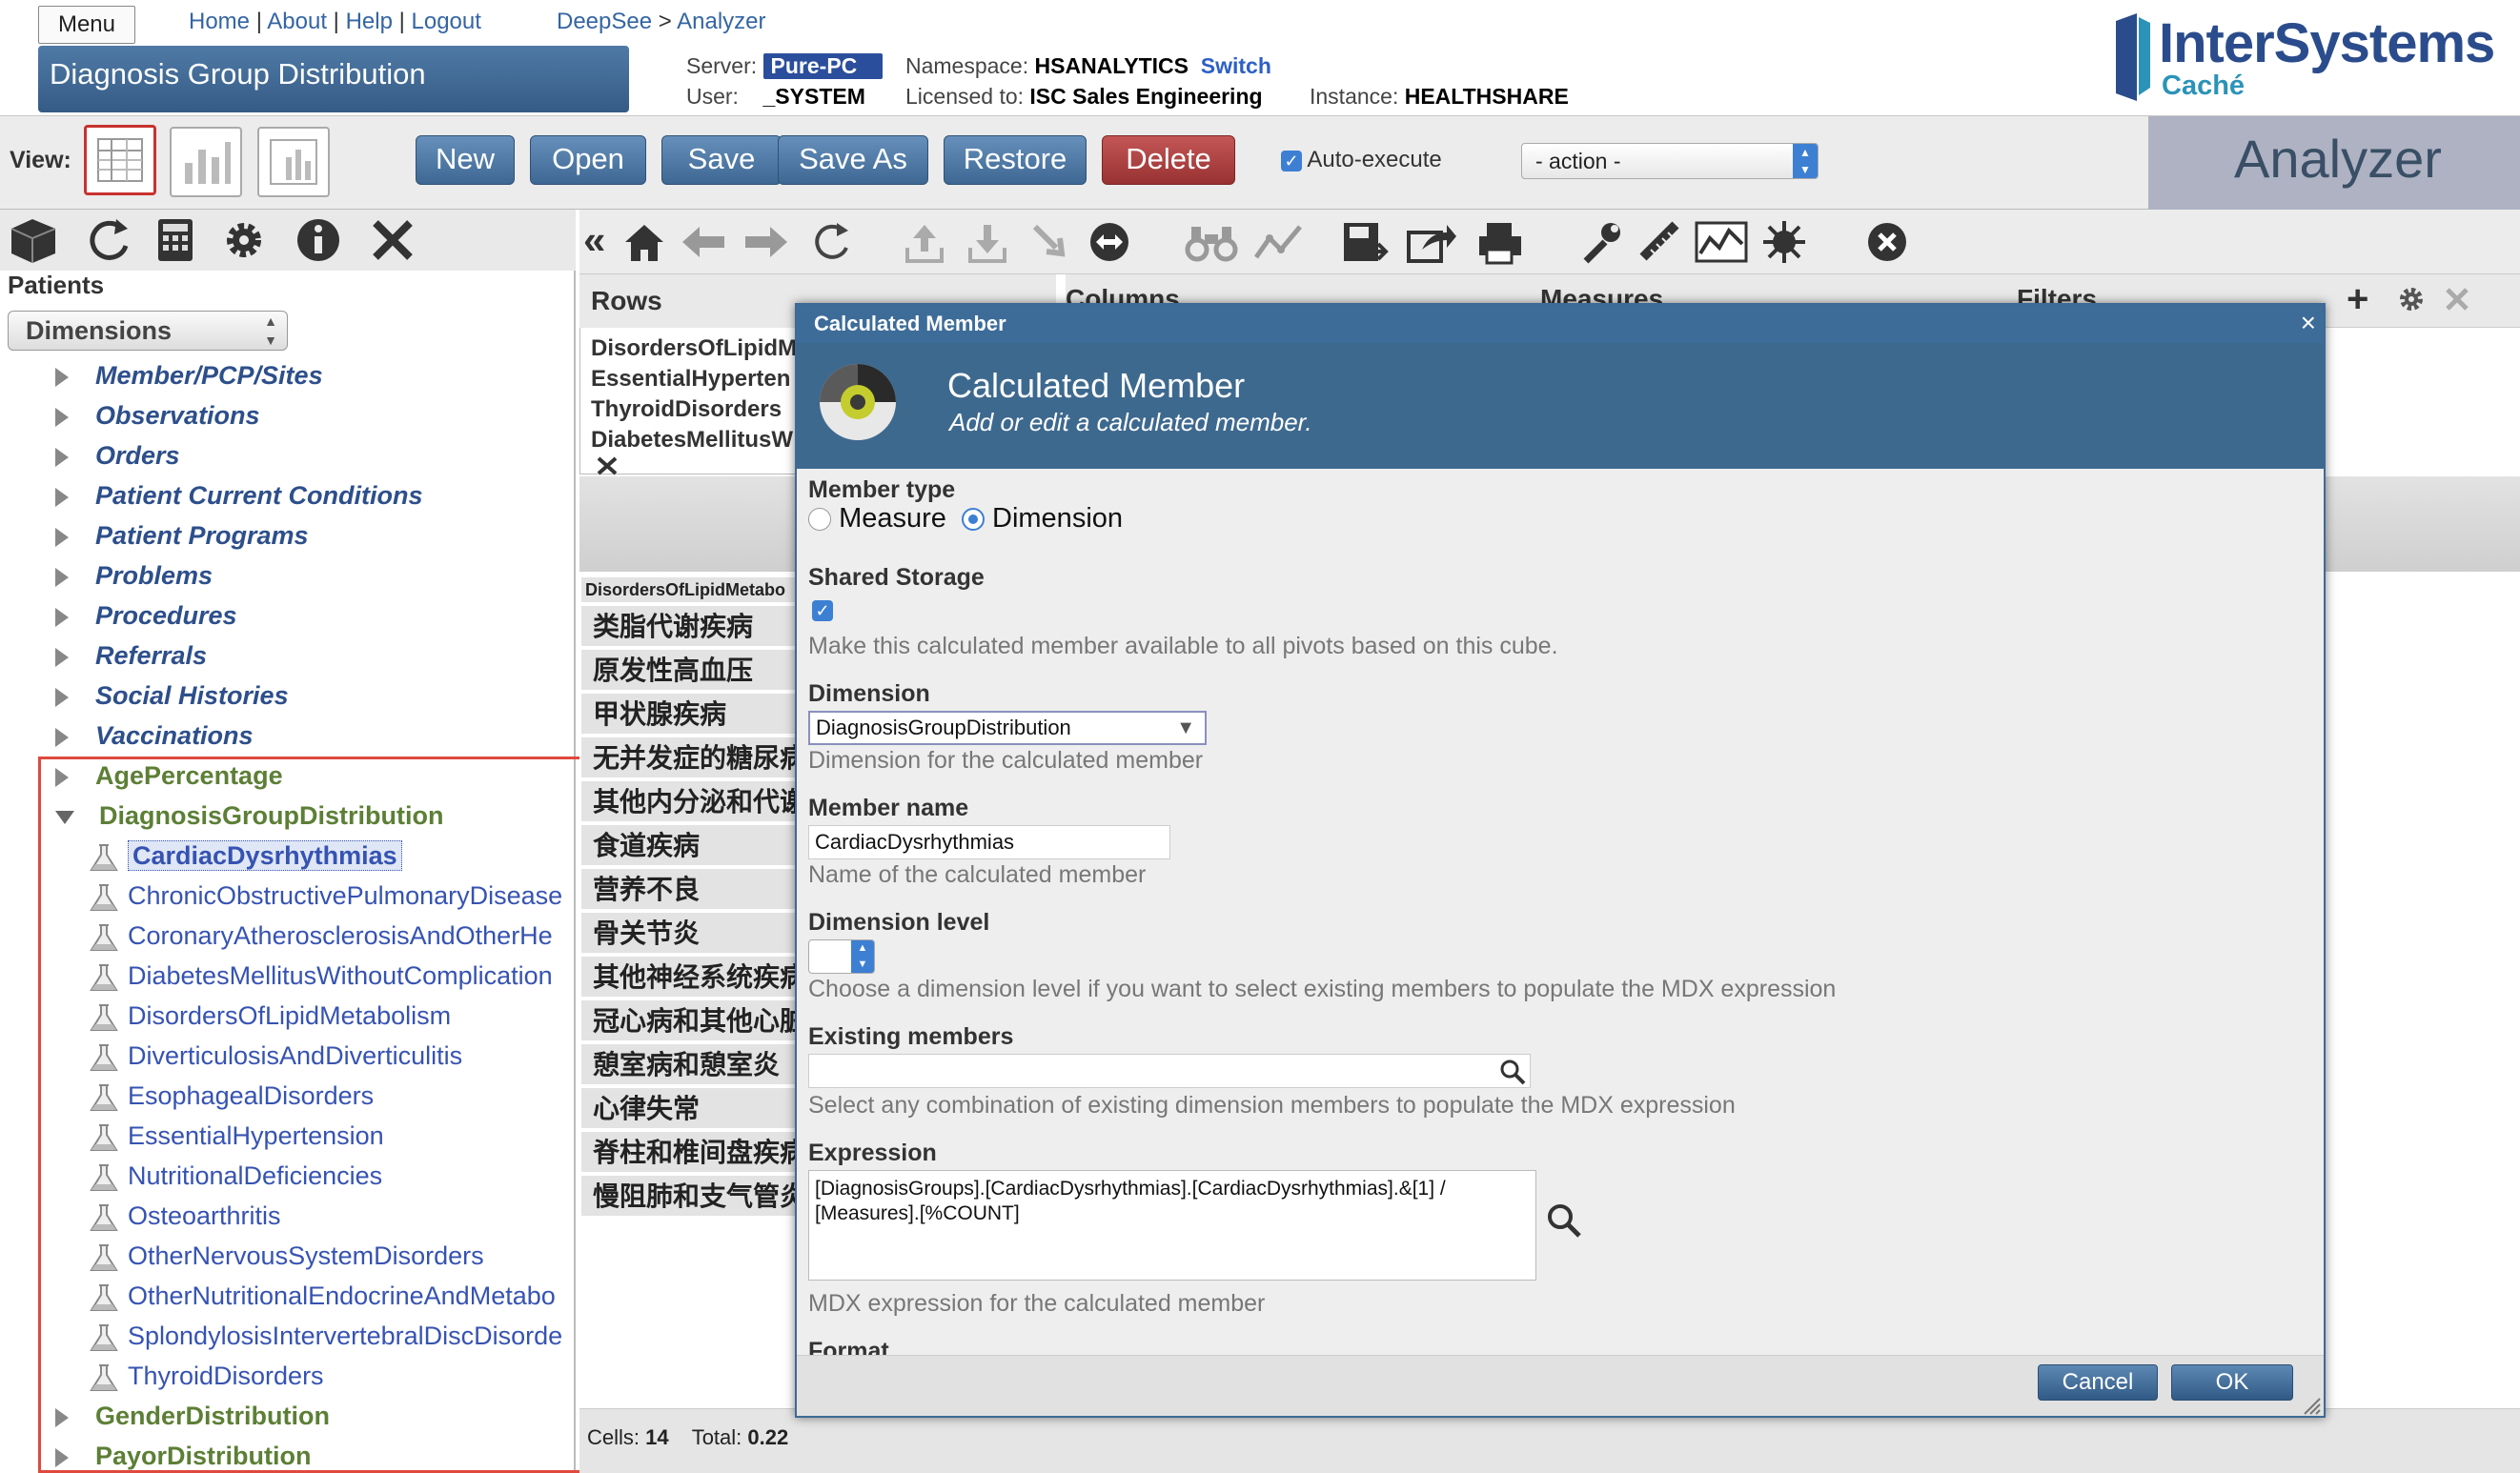 This screenshot has width=2520, height=1473. Describe the element at coordinates (853, 160) in the screenshot. I see `save-as-button: Save As` at that location.